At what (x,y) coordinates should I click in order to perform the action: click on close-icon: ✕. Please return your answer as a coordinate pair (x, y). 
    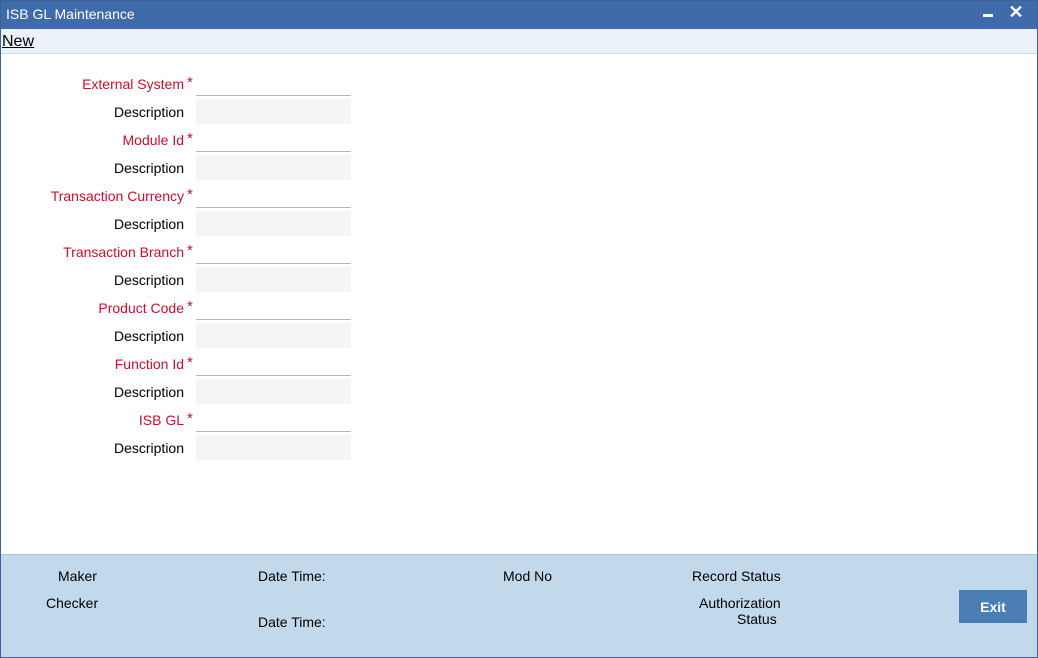
    Looking at the image, I should click on (1016, 14).